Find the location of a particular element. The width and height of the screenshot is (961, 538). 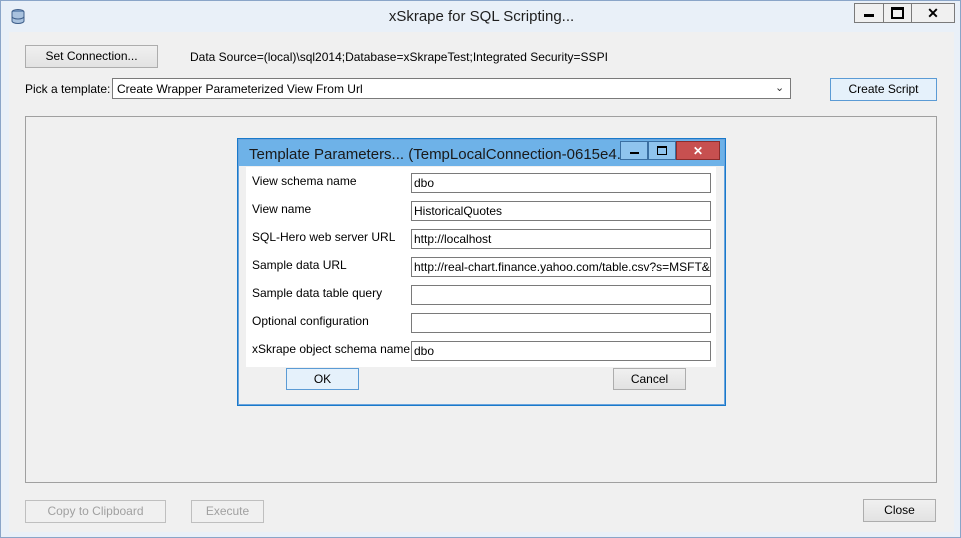

param-label: SQL-Hero web server URL is located at coordinates (324, 237).